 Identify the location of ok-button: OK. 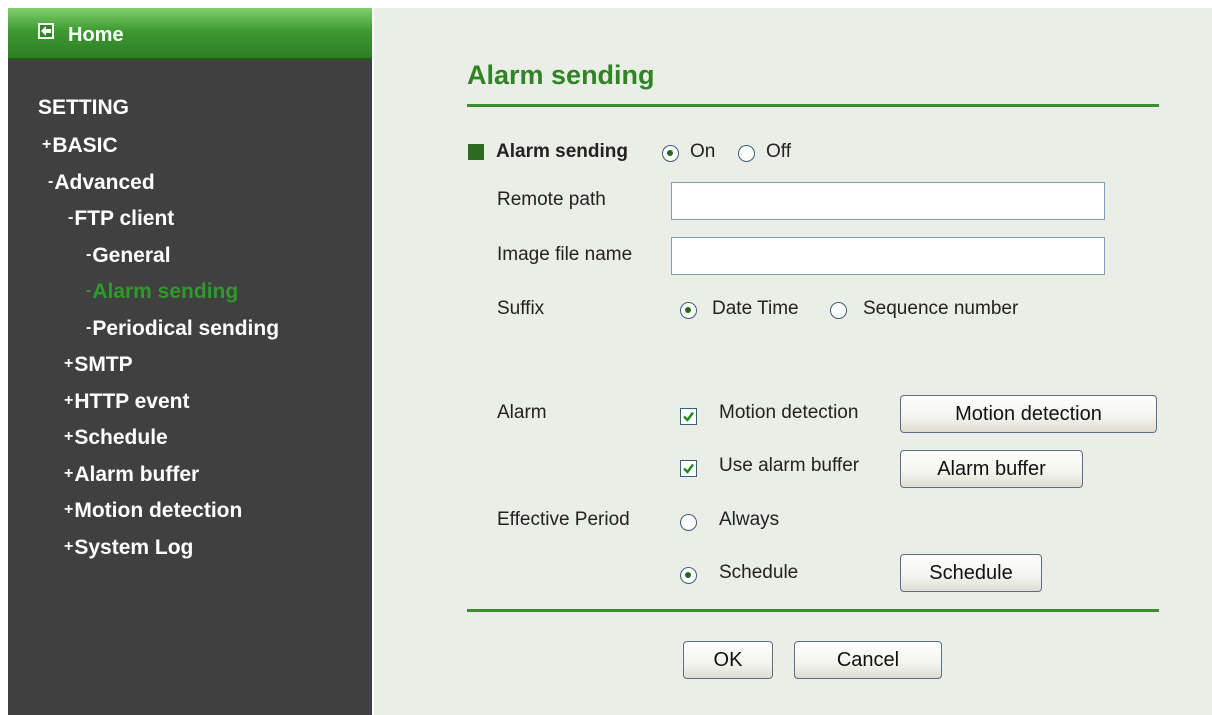
(728, 660).